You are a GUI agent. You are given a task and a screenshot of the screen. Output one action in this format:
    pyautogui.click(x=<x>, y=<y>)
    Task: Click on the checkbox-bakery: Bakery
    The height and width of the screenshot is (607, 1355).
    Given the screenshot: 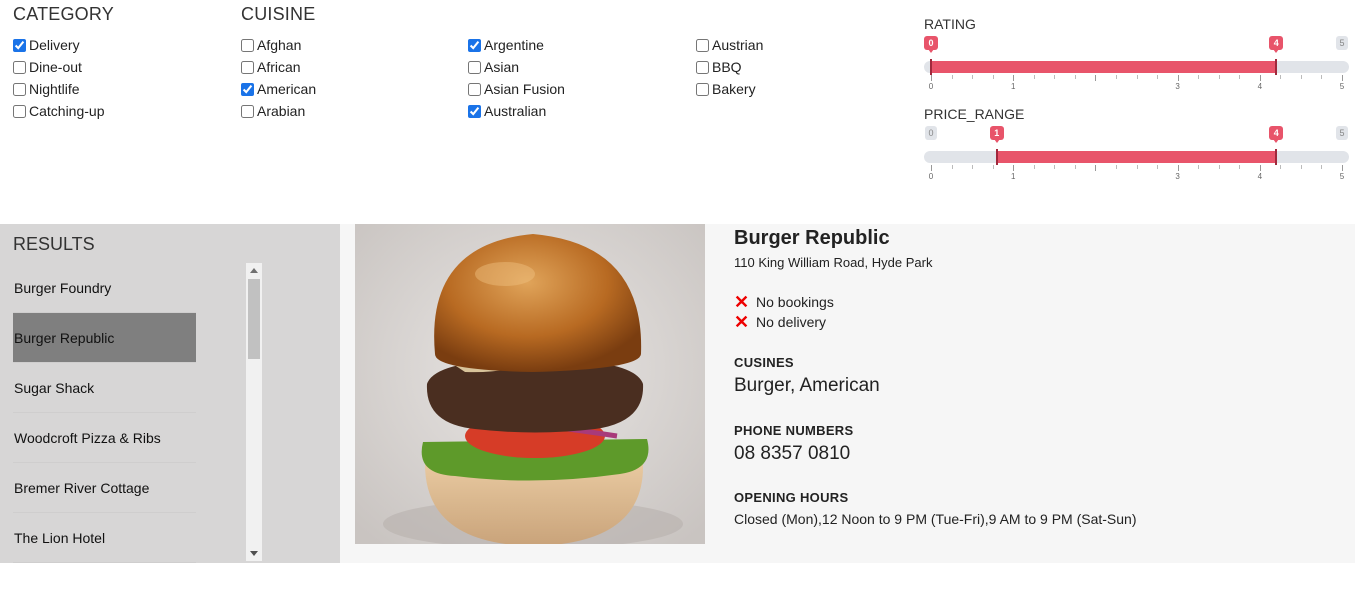 What is the action you would take?
    pyautogui.click(x=726, y=89)
    